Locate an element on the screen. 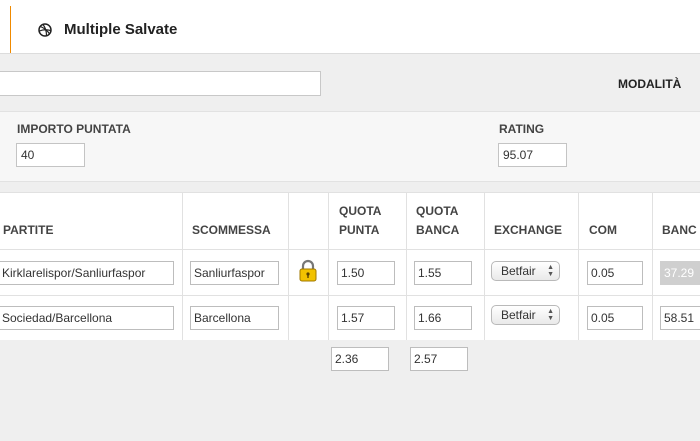  header-com: COM is located at coordinates (603, 230).